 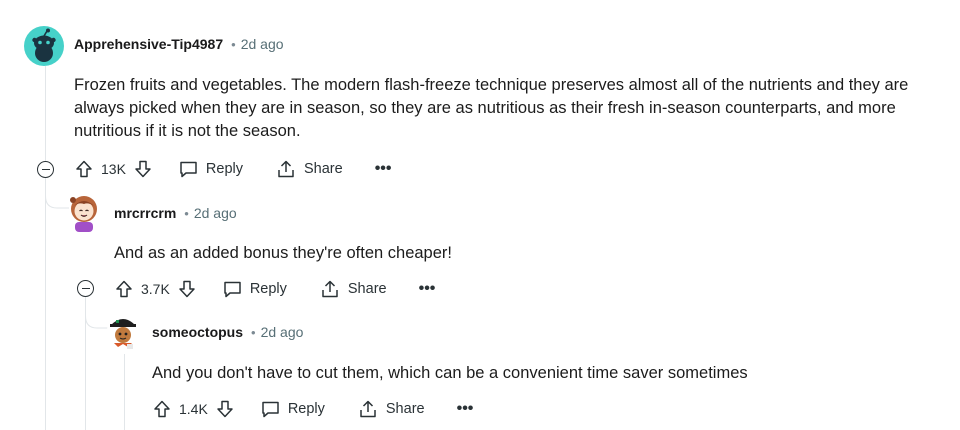 I want to click on comment-meta: someoctopus • 2d ago, so click(x=227, y=332).